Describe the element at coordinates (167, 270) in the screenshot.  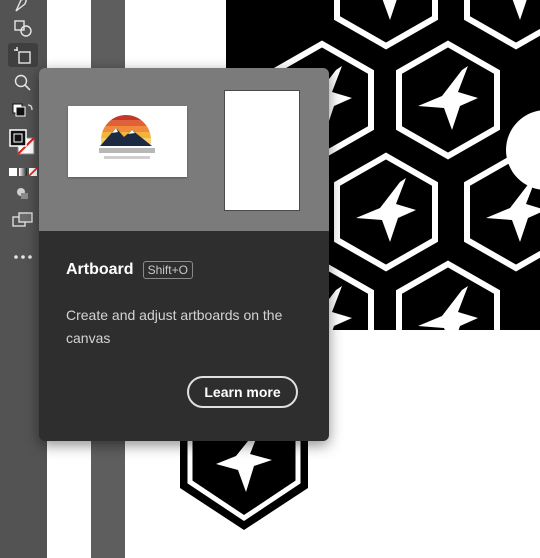
I see `shortcut-badge: Shift+O` at that location.